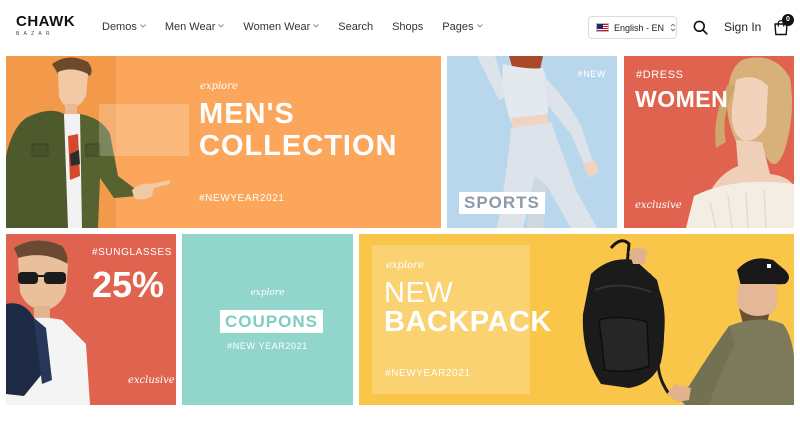  Describe the element at coordinates (267, 346) in the screenshot. I see `coupons-hashtag: #NEW YEAR2021` at that location.